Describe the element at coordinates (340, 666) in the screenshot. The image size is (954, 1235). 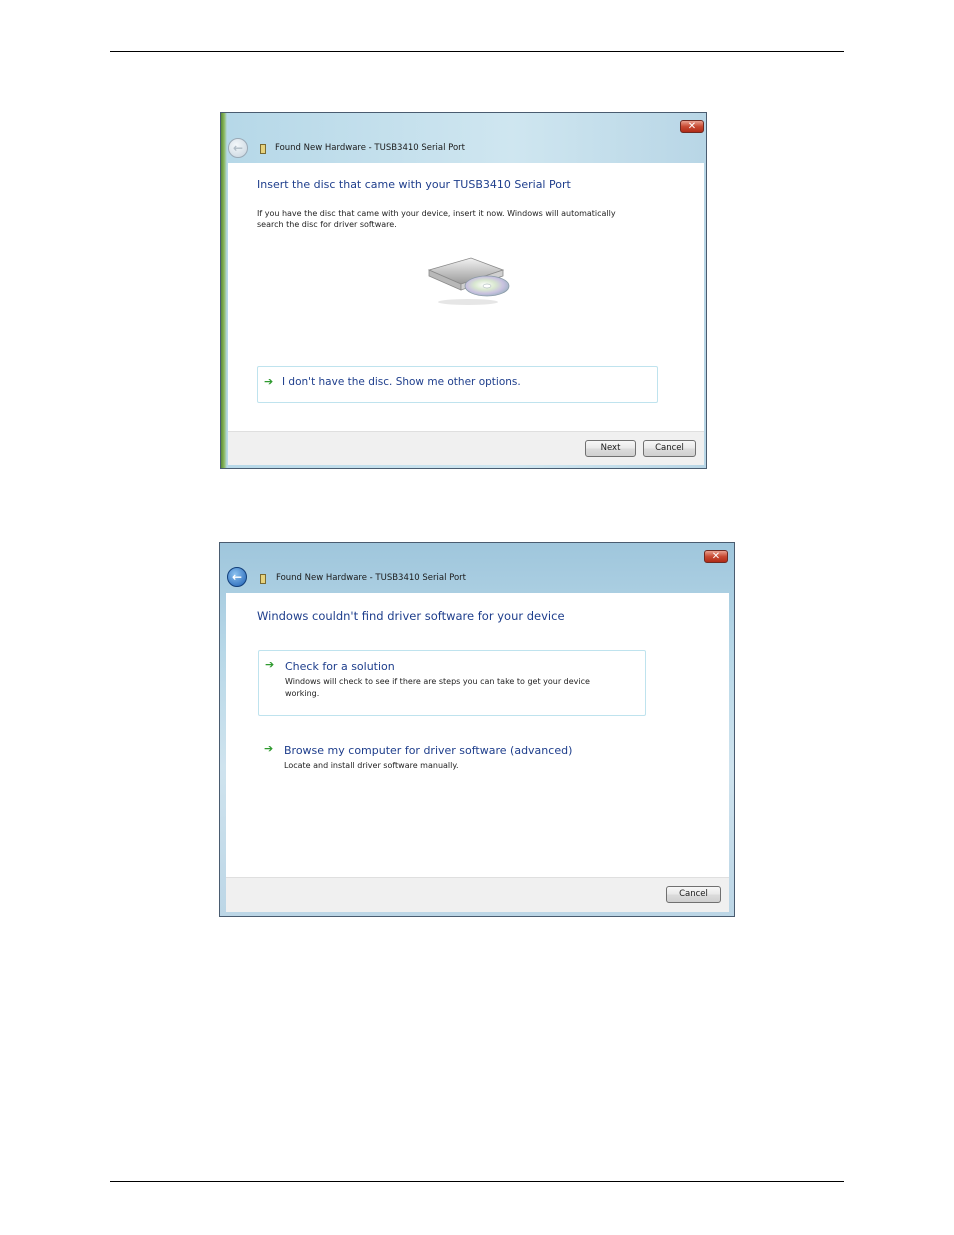
I see `option-label: Check for a solution` at that location.